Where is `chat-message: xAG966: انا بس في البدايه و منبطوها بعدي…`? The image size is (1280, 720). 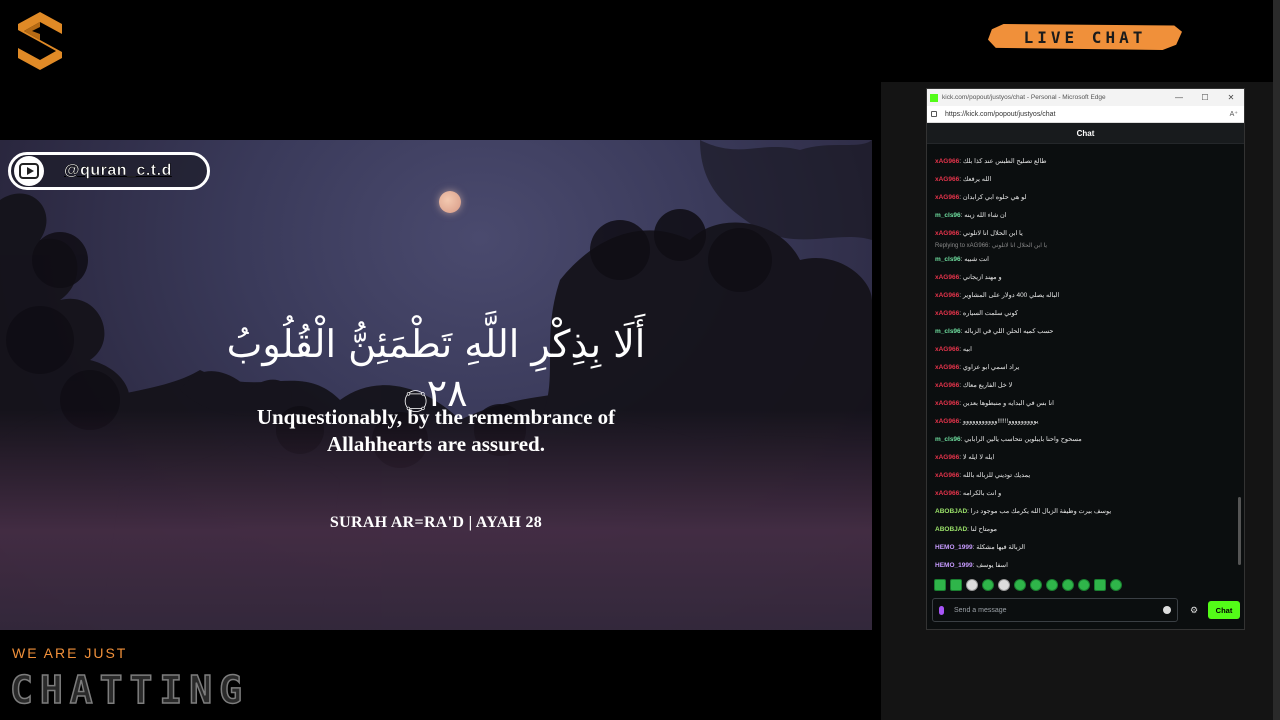
chat-message: xAG966: انا بس في البدايه و منبطوها بعدي… is located at coordinates (1085, 404).